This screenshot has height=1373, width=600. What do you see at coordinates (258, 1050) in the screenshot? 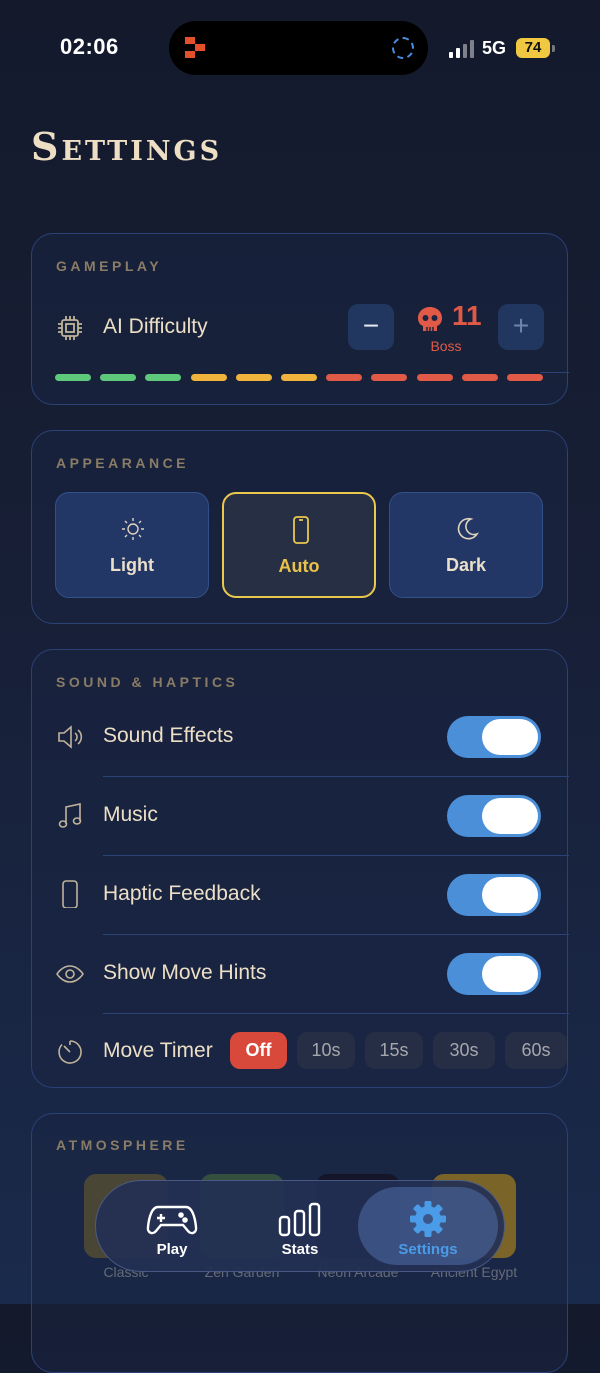
I see `timer-option-off: Off` at bounding box center [258, 1050].